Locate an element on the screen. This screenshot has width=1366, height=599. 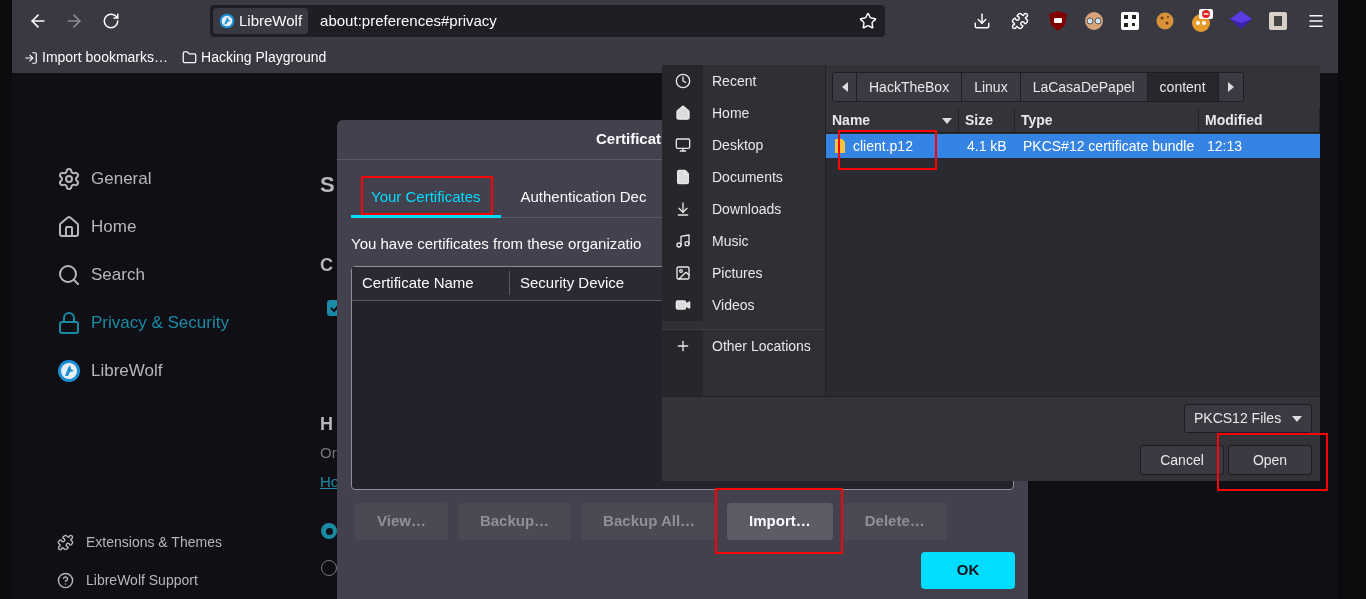
menu-icon is located at coordinates (1316, 21).